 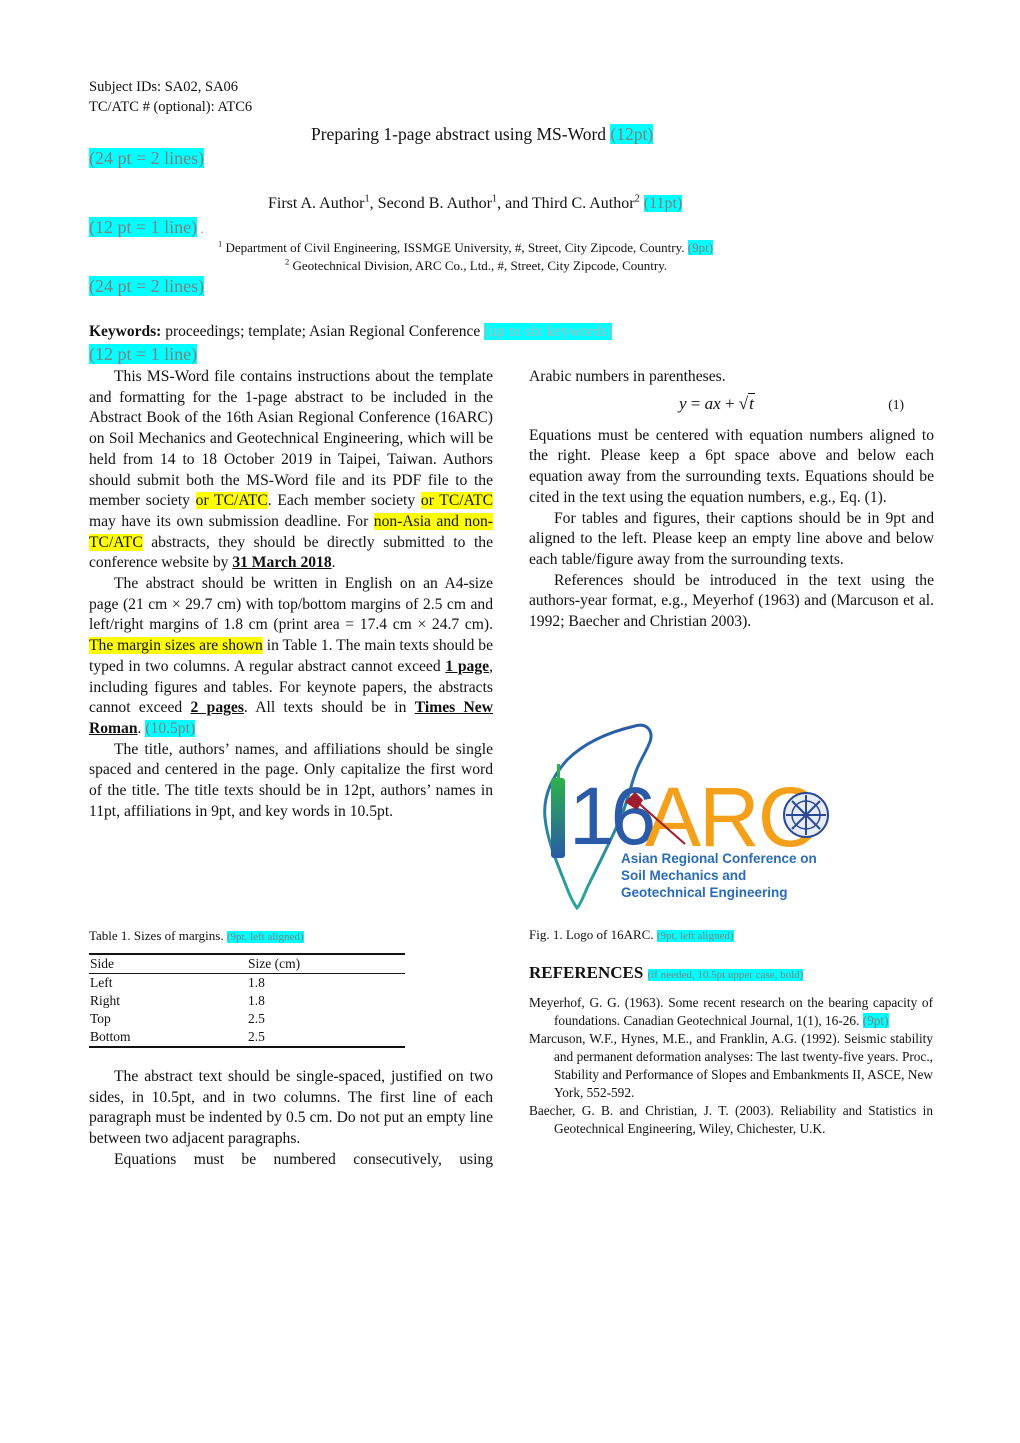 What do you see at coordinates (100, 1018) in the screenshot?
I see `table-cell-side: Top` at bounding box center [100, 1018].